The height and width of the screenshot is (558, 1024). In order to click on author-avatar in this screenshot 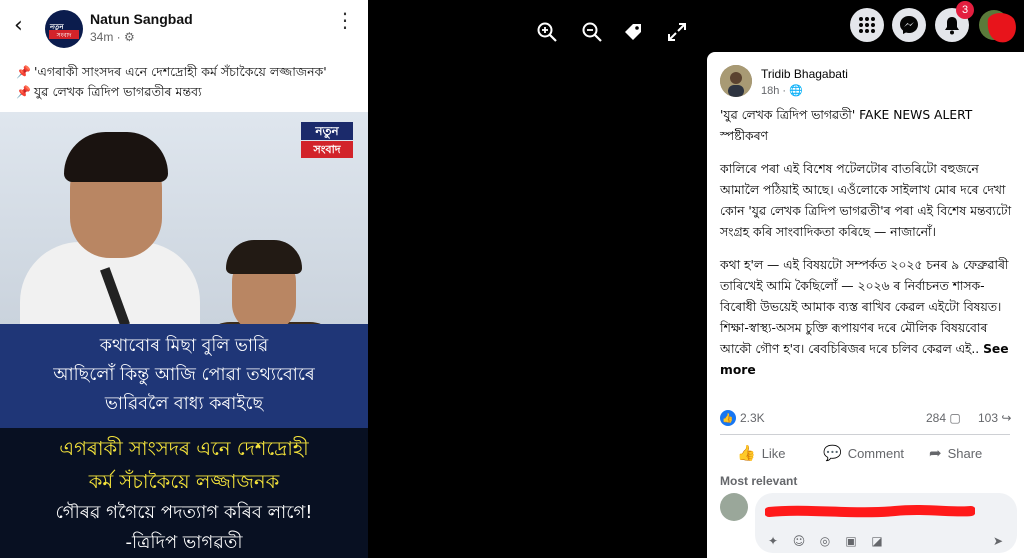, I will do `click(736, 81)`.